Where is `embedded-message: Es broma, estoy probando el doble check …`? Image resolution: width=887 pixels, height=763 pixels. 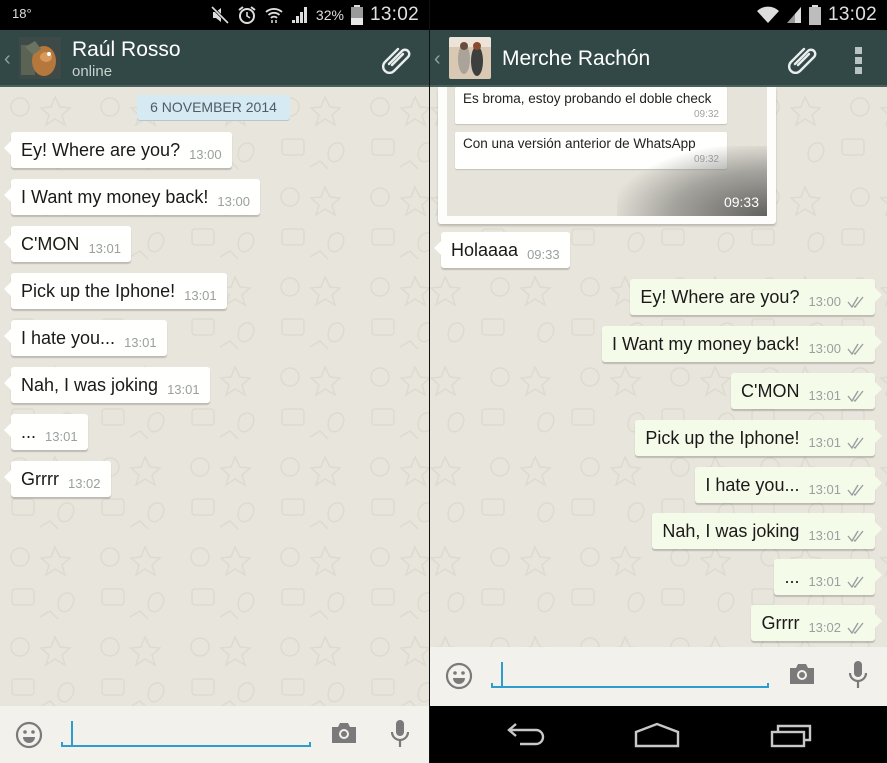 embedded-message: Es broma, estoy probando el doble check … is located at coordinates (591, 105).